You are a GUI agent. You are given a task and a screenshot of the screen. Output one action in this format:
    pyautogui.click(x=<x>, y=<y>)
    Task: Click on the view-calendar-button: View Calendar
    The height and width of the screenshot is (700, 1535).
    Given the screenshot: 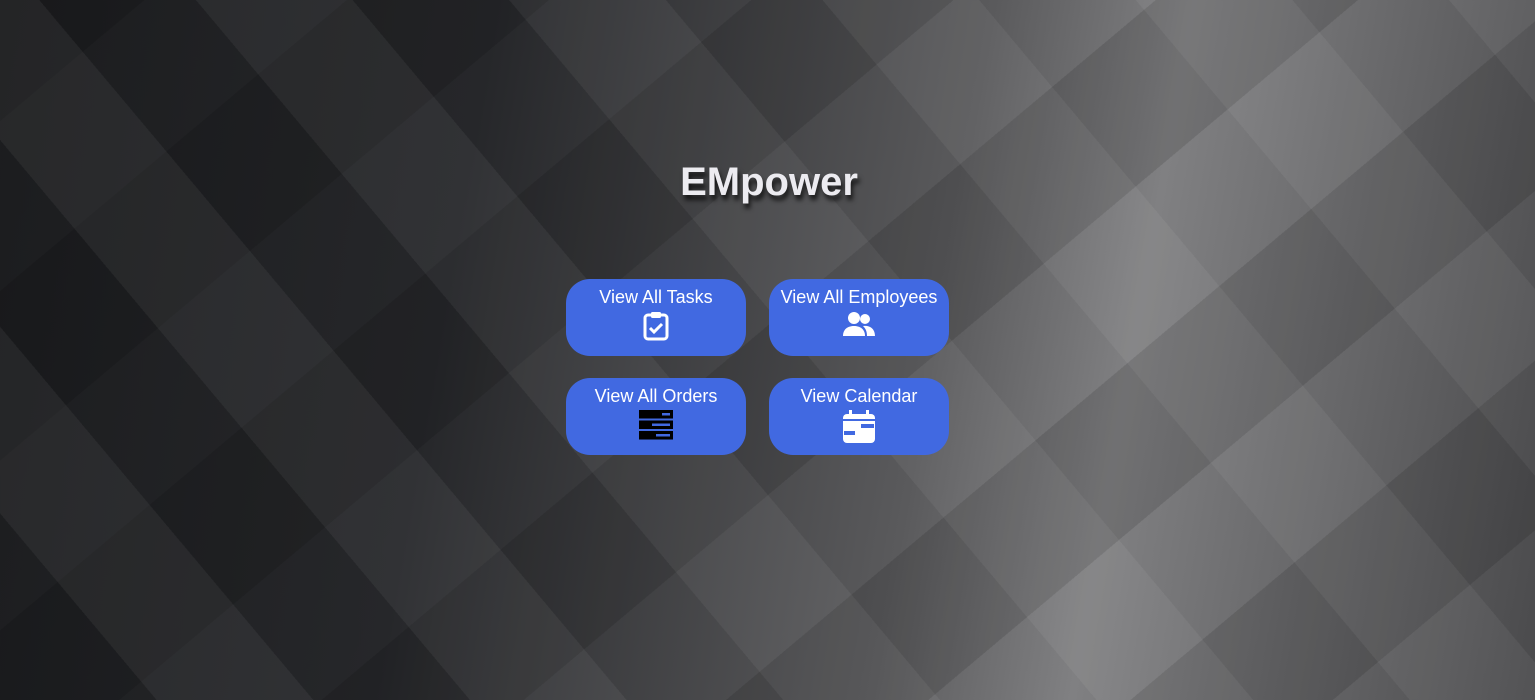 What is the action you would take?
    pyautogui.click(x=859, y=416)
    